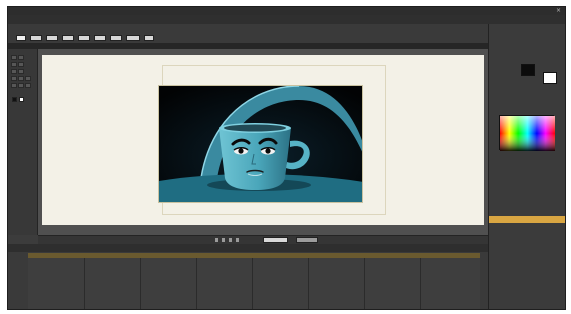 This screenshot has height=314, width=571. Describe the element at coordinates (14, 71) in the screenshot. I see `text-tool-icon` at that location.